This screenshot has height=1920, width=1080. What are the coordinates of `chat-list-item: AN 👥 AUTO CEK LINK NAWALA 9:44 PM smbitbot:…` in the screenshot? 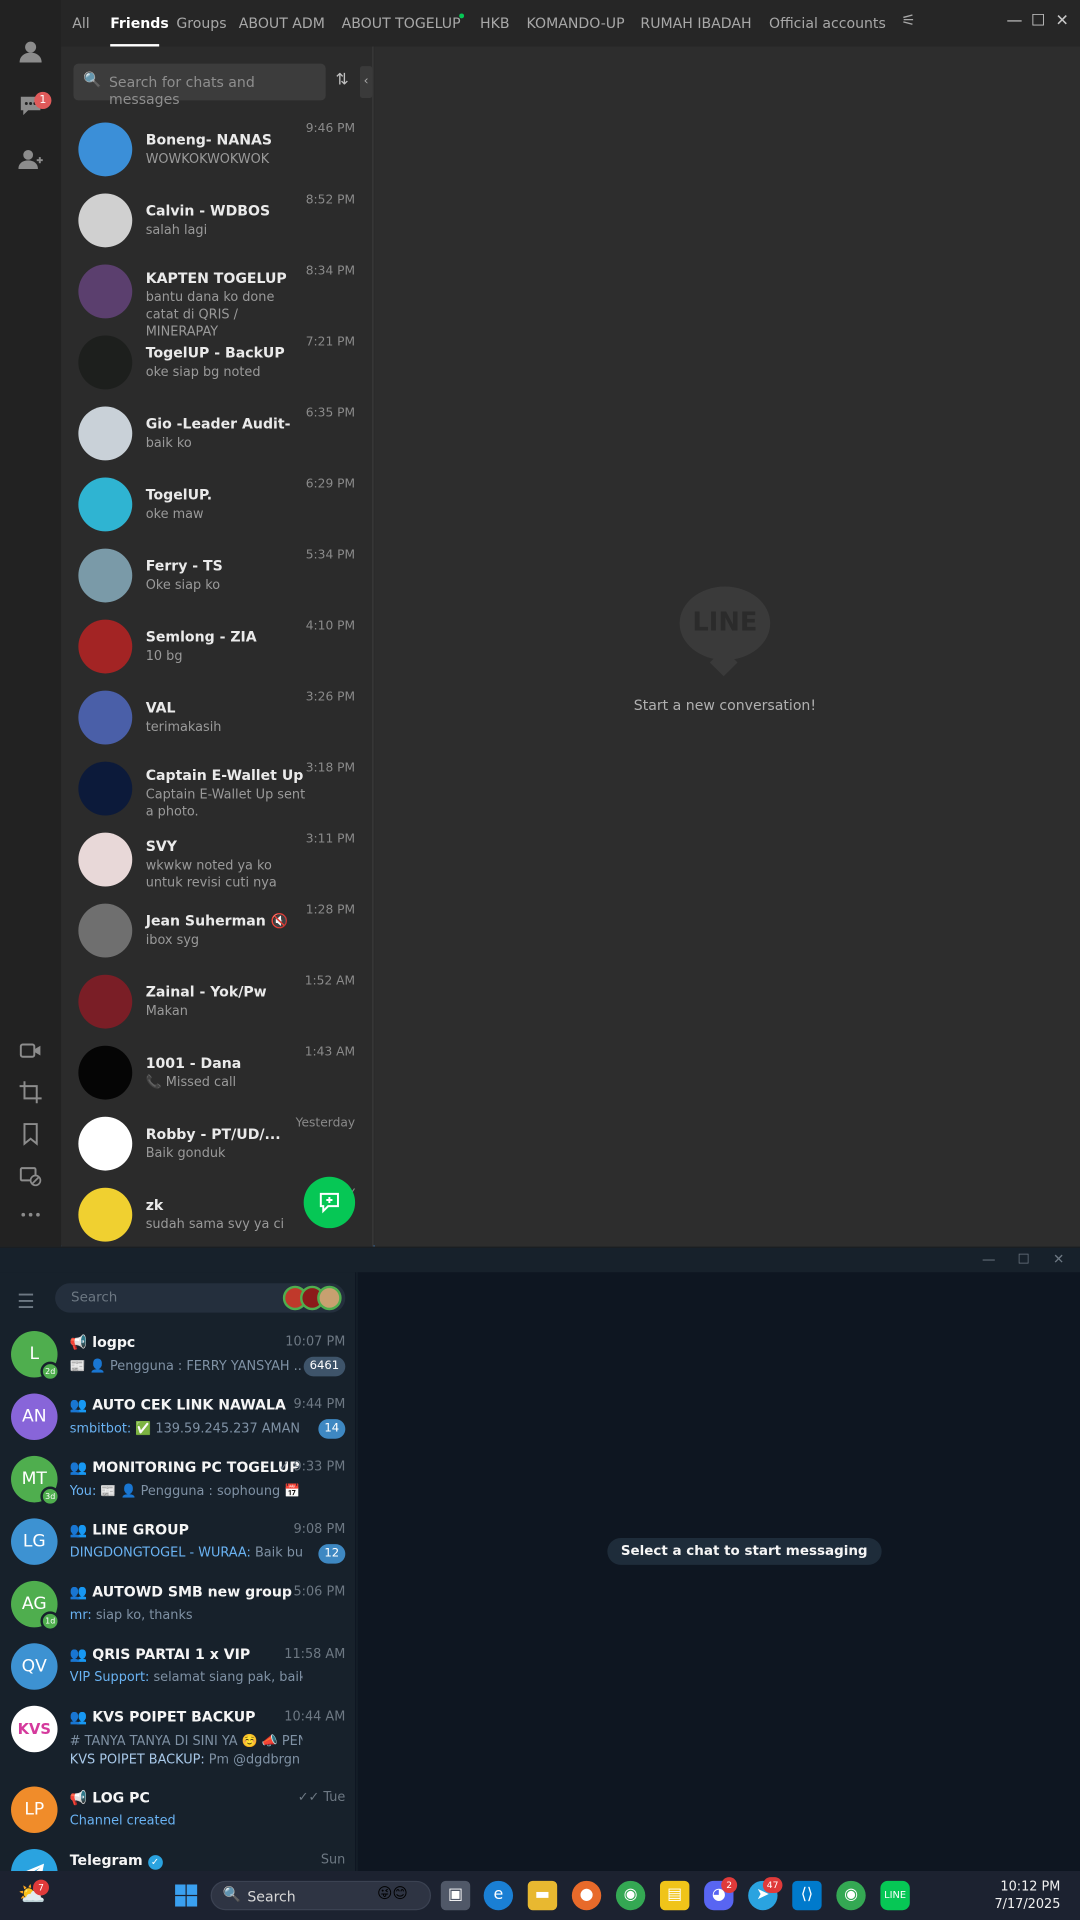 It's located at (178, 1417).